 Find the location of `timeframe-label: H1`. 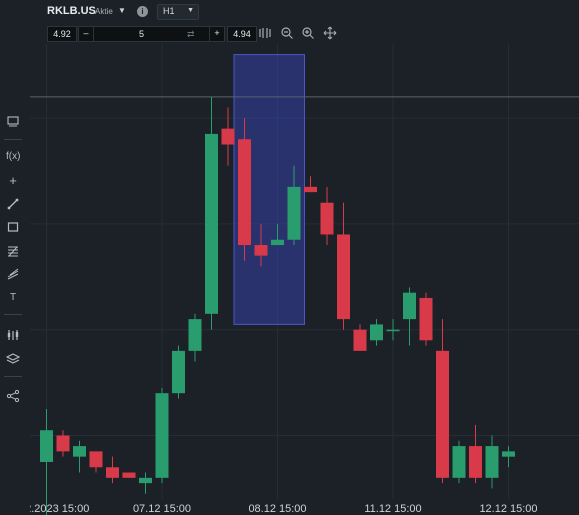

timeframe-label: H1 is located at coordinates (169, 11).